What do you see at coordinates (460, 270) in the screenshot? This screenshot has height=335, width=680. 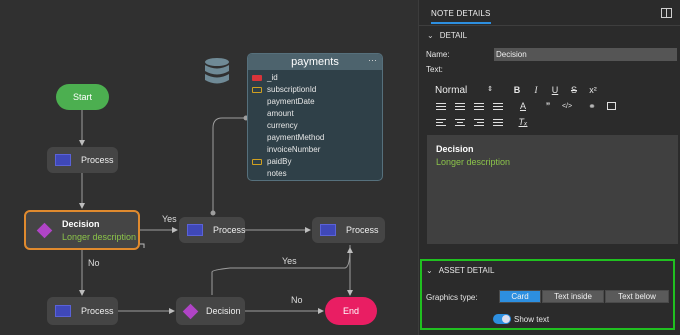 I see `asset-detail-section-header: ⌄ ASSET DETAIL` at bounding box center [460, 270].